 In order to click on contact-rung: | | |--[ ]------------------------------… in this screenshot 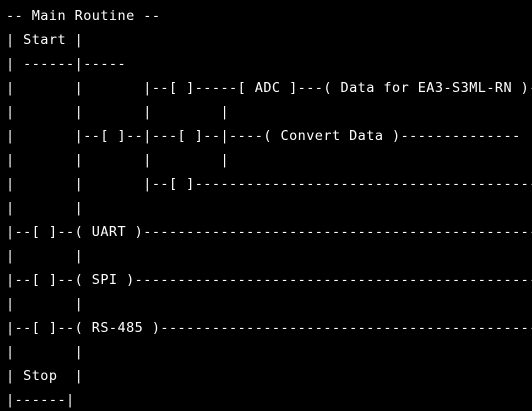, I will do `click(269, 184)`.